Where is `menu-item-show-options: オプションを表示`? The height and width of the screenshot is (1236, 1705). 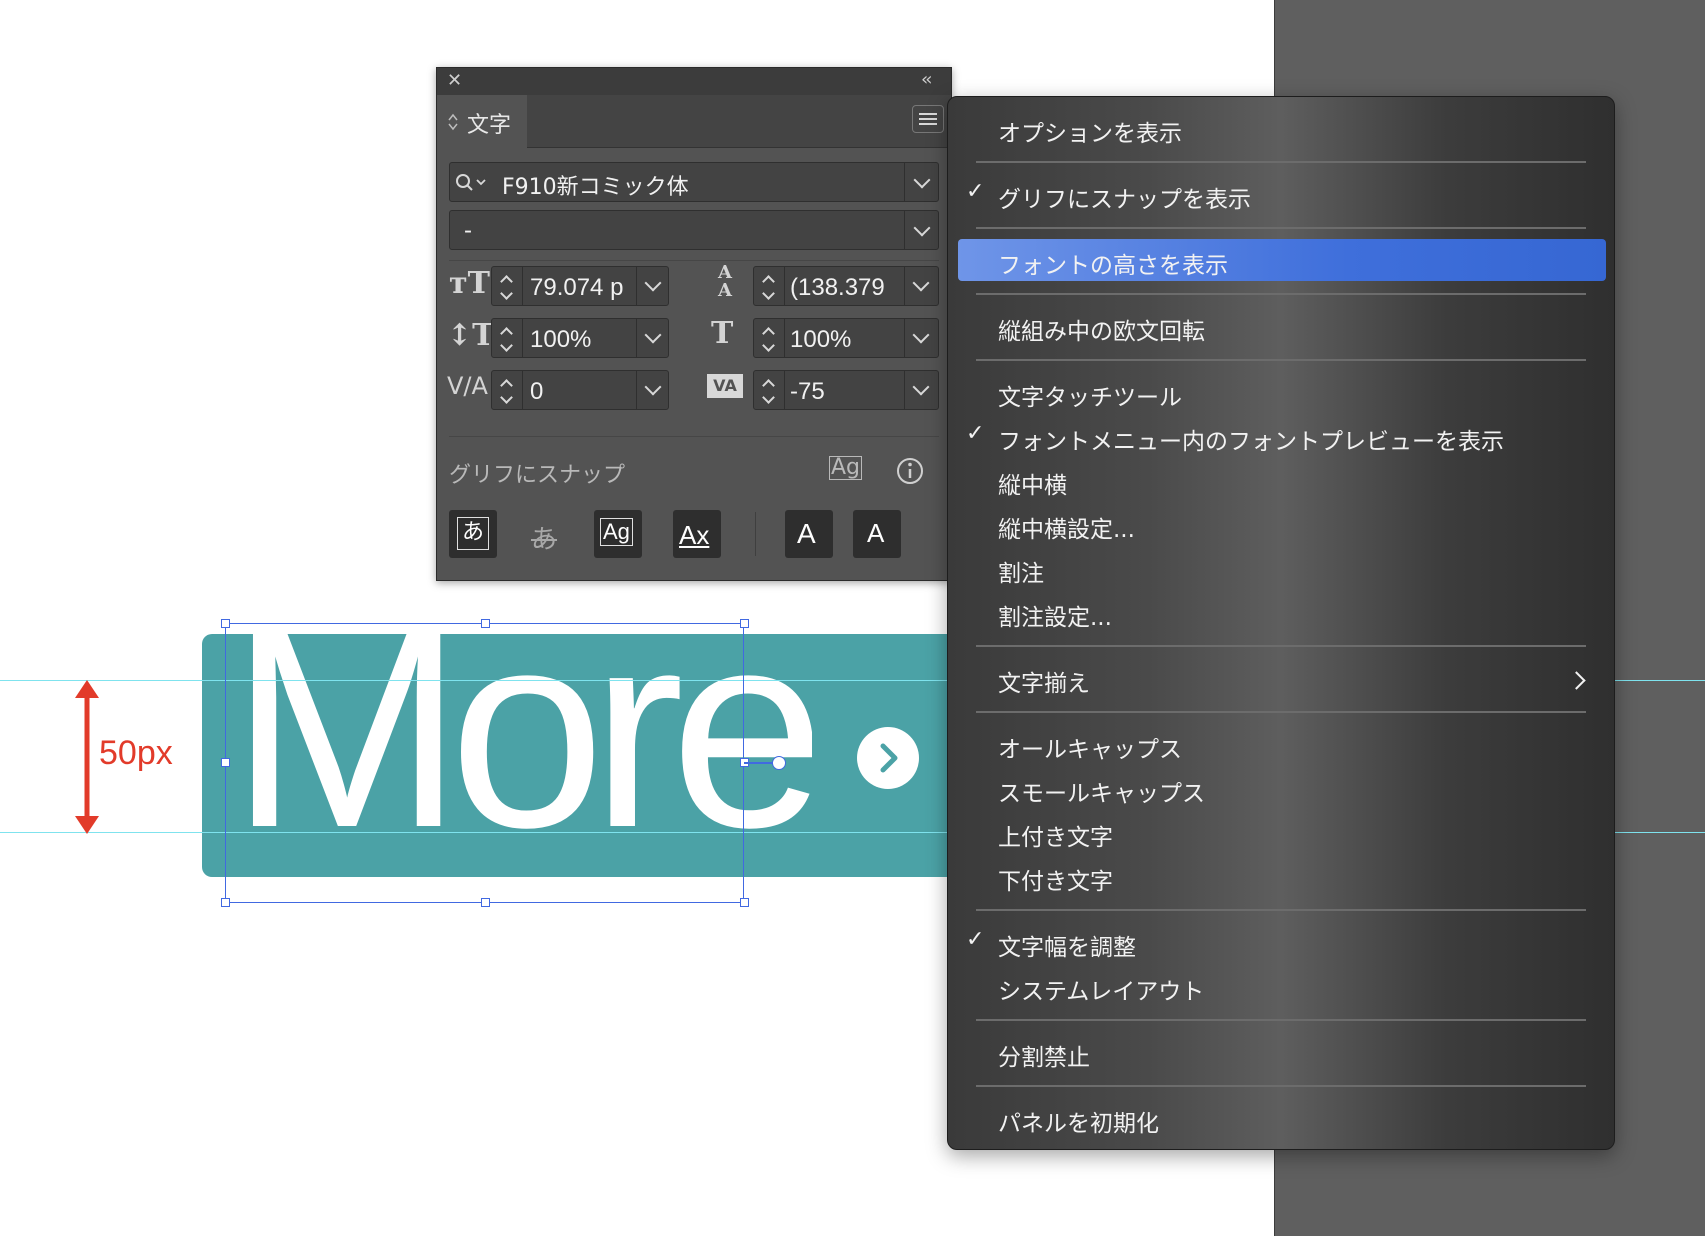
menu-item-show-options: オプションを表示 is located at coordinates (1090, 131).